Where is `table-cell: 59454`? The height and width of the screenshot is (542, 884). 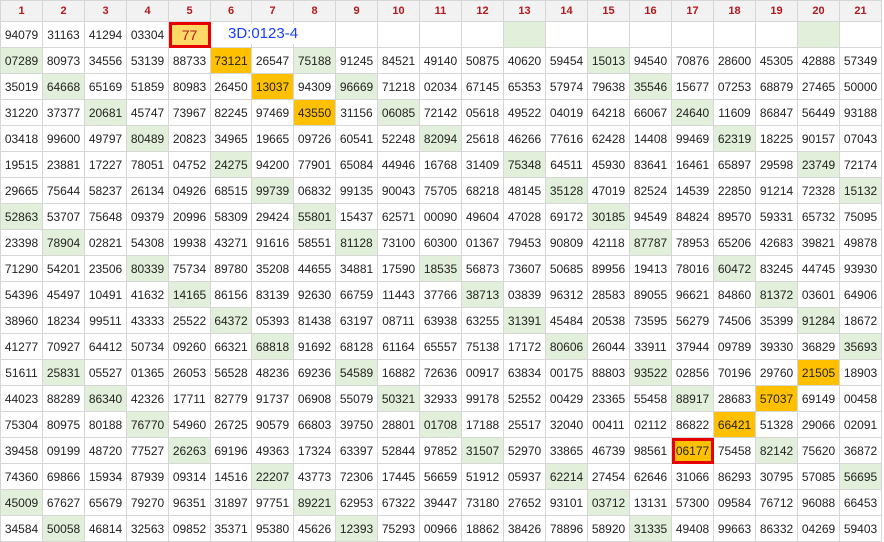
table-cell: 59454 is located at coordinates (566, 60).